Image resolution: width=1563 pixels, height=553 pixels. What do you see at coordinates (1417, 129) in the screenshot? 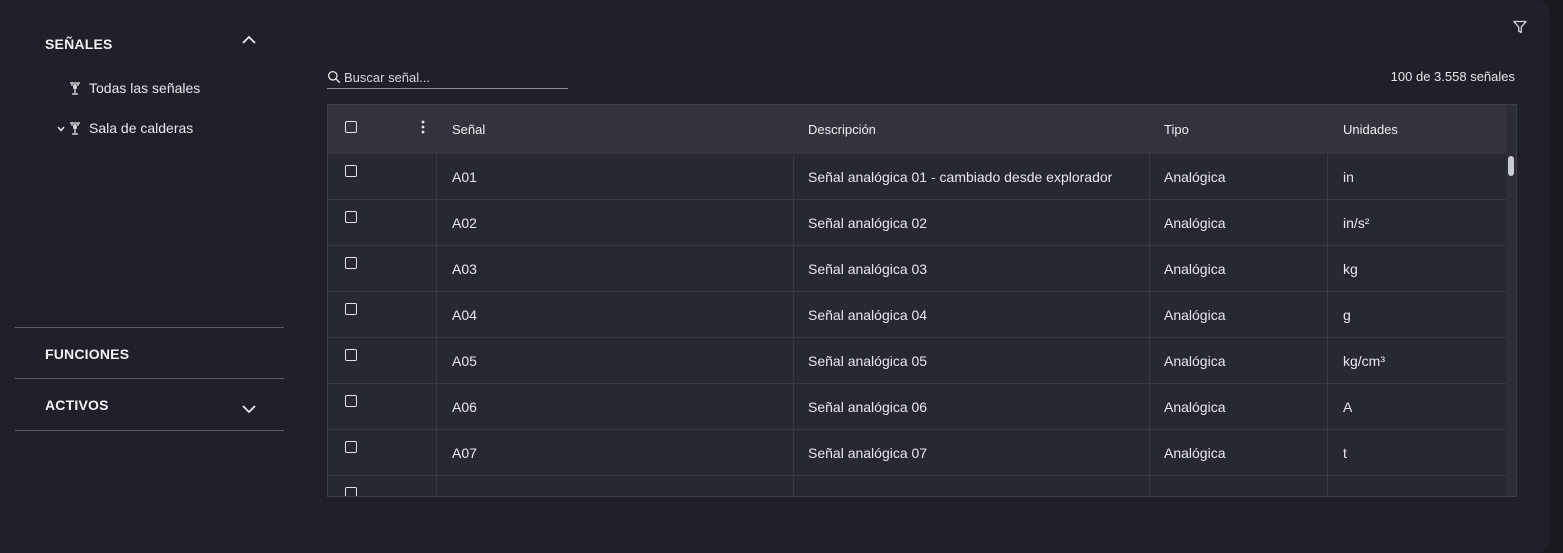
I see `column-header-unidades: Unidades` at bounding box center [1417, 129].